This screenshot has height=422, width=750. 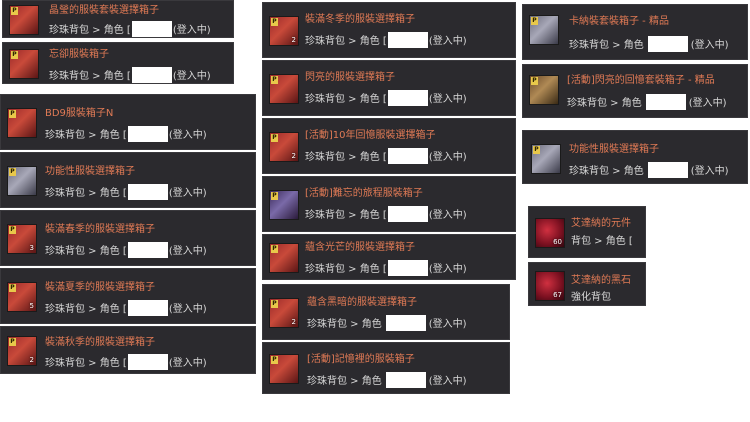 What do you see at coordinates (22, 239) in the screenshot?
I see `red-box-icon: P3` at bounding box center [22, 239].